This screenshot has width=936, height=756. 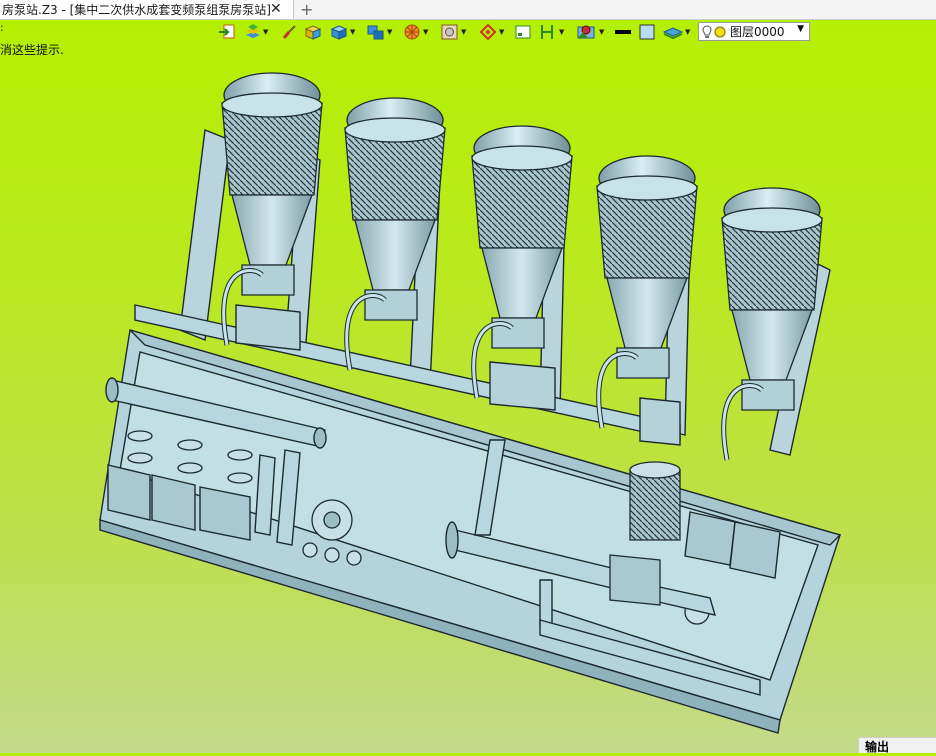 What do you see at coordinates (897, 745) in the screenshot?
I see `output-panel-tab: 输出` at bounding box center [897, 745].